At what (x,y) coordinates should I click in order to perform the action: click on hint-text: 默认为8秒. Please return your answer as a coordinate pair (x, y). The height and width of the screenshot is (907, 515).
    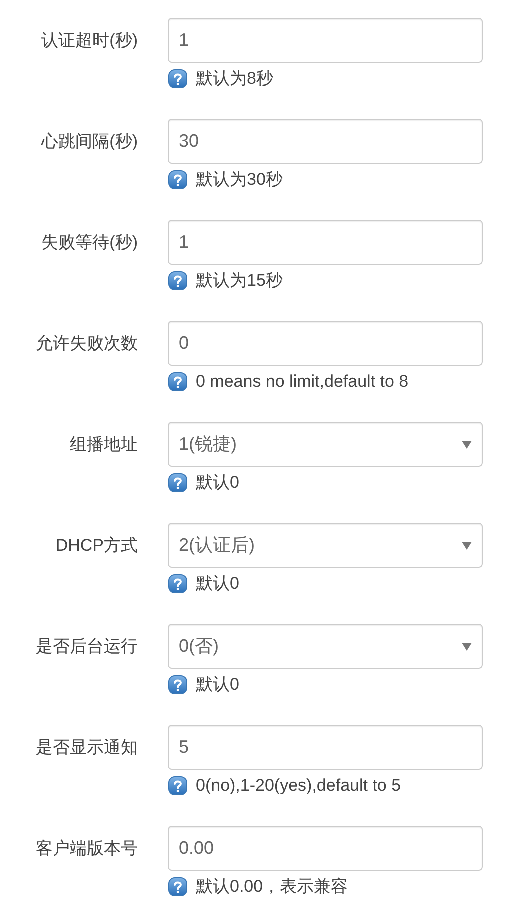
    Looking at the image, I should click on (235, 79).